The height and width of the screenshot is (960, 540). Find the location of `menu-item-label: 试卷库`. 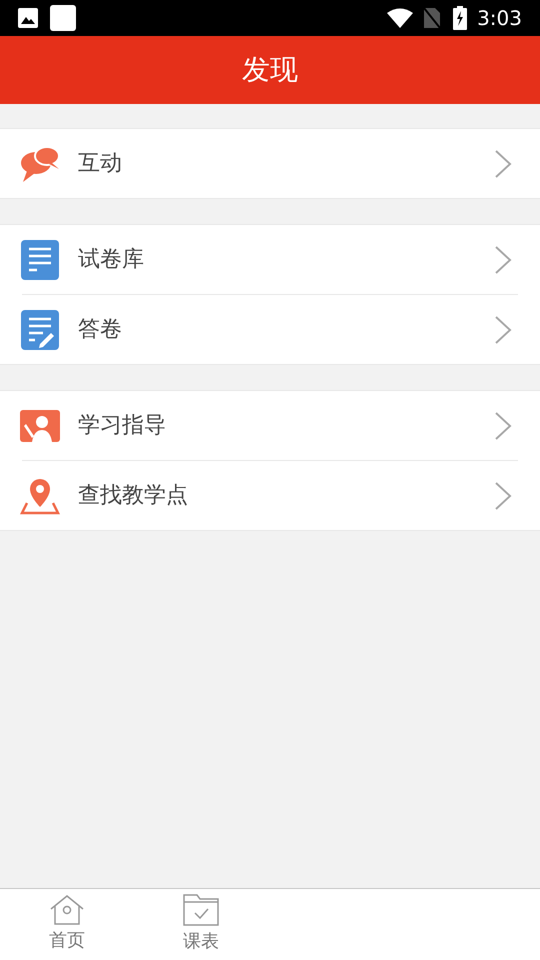

menu-item-label: 试卷库 is located at coordinates (111, 260).